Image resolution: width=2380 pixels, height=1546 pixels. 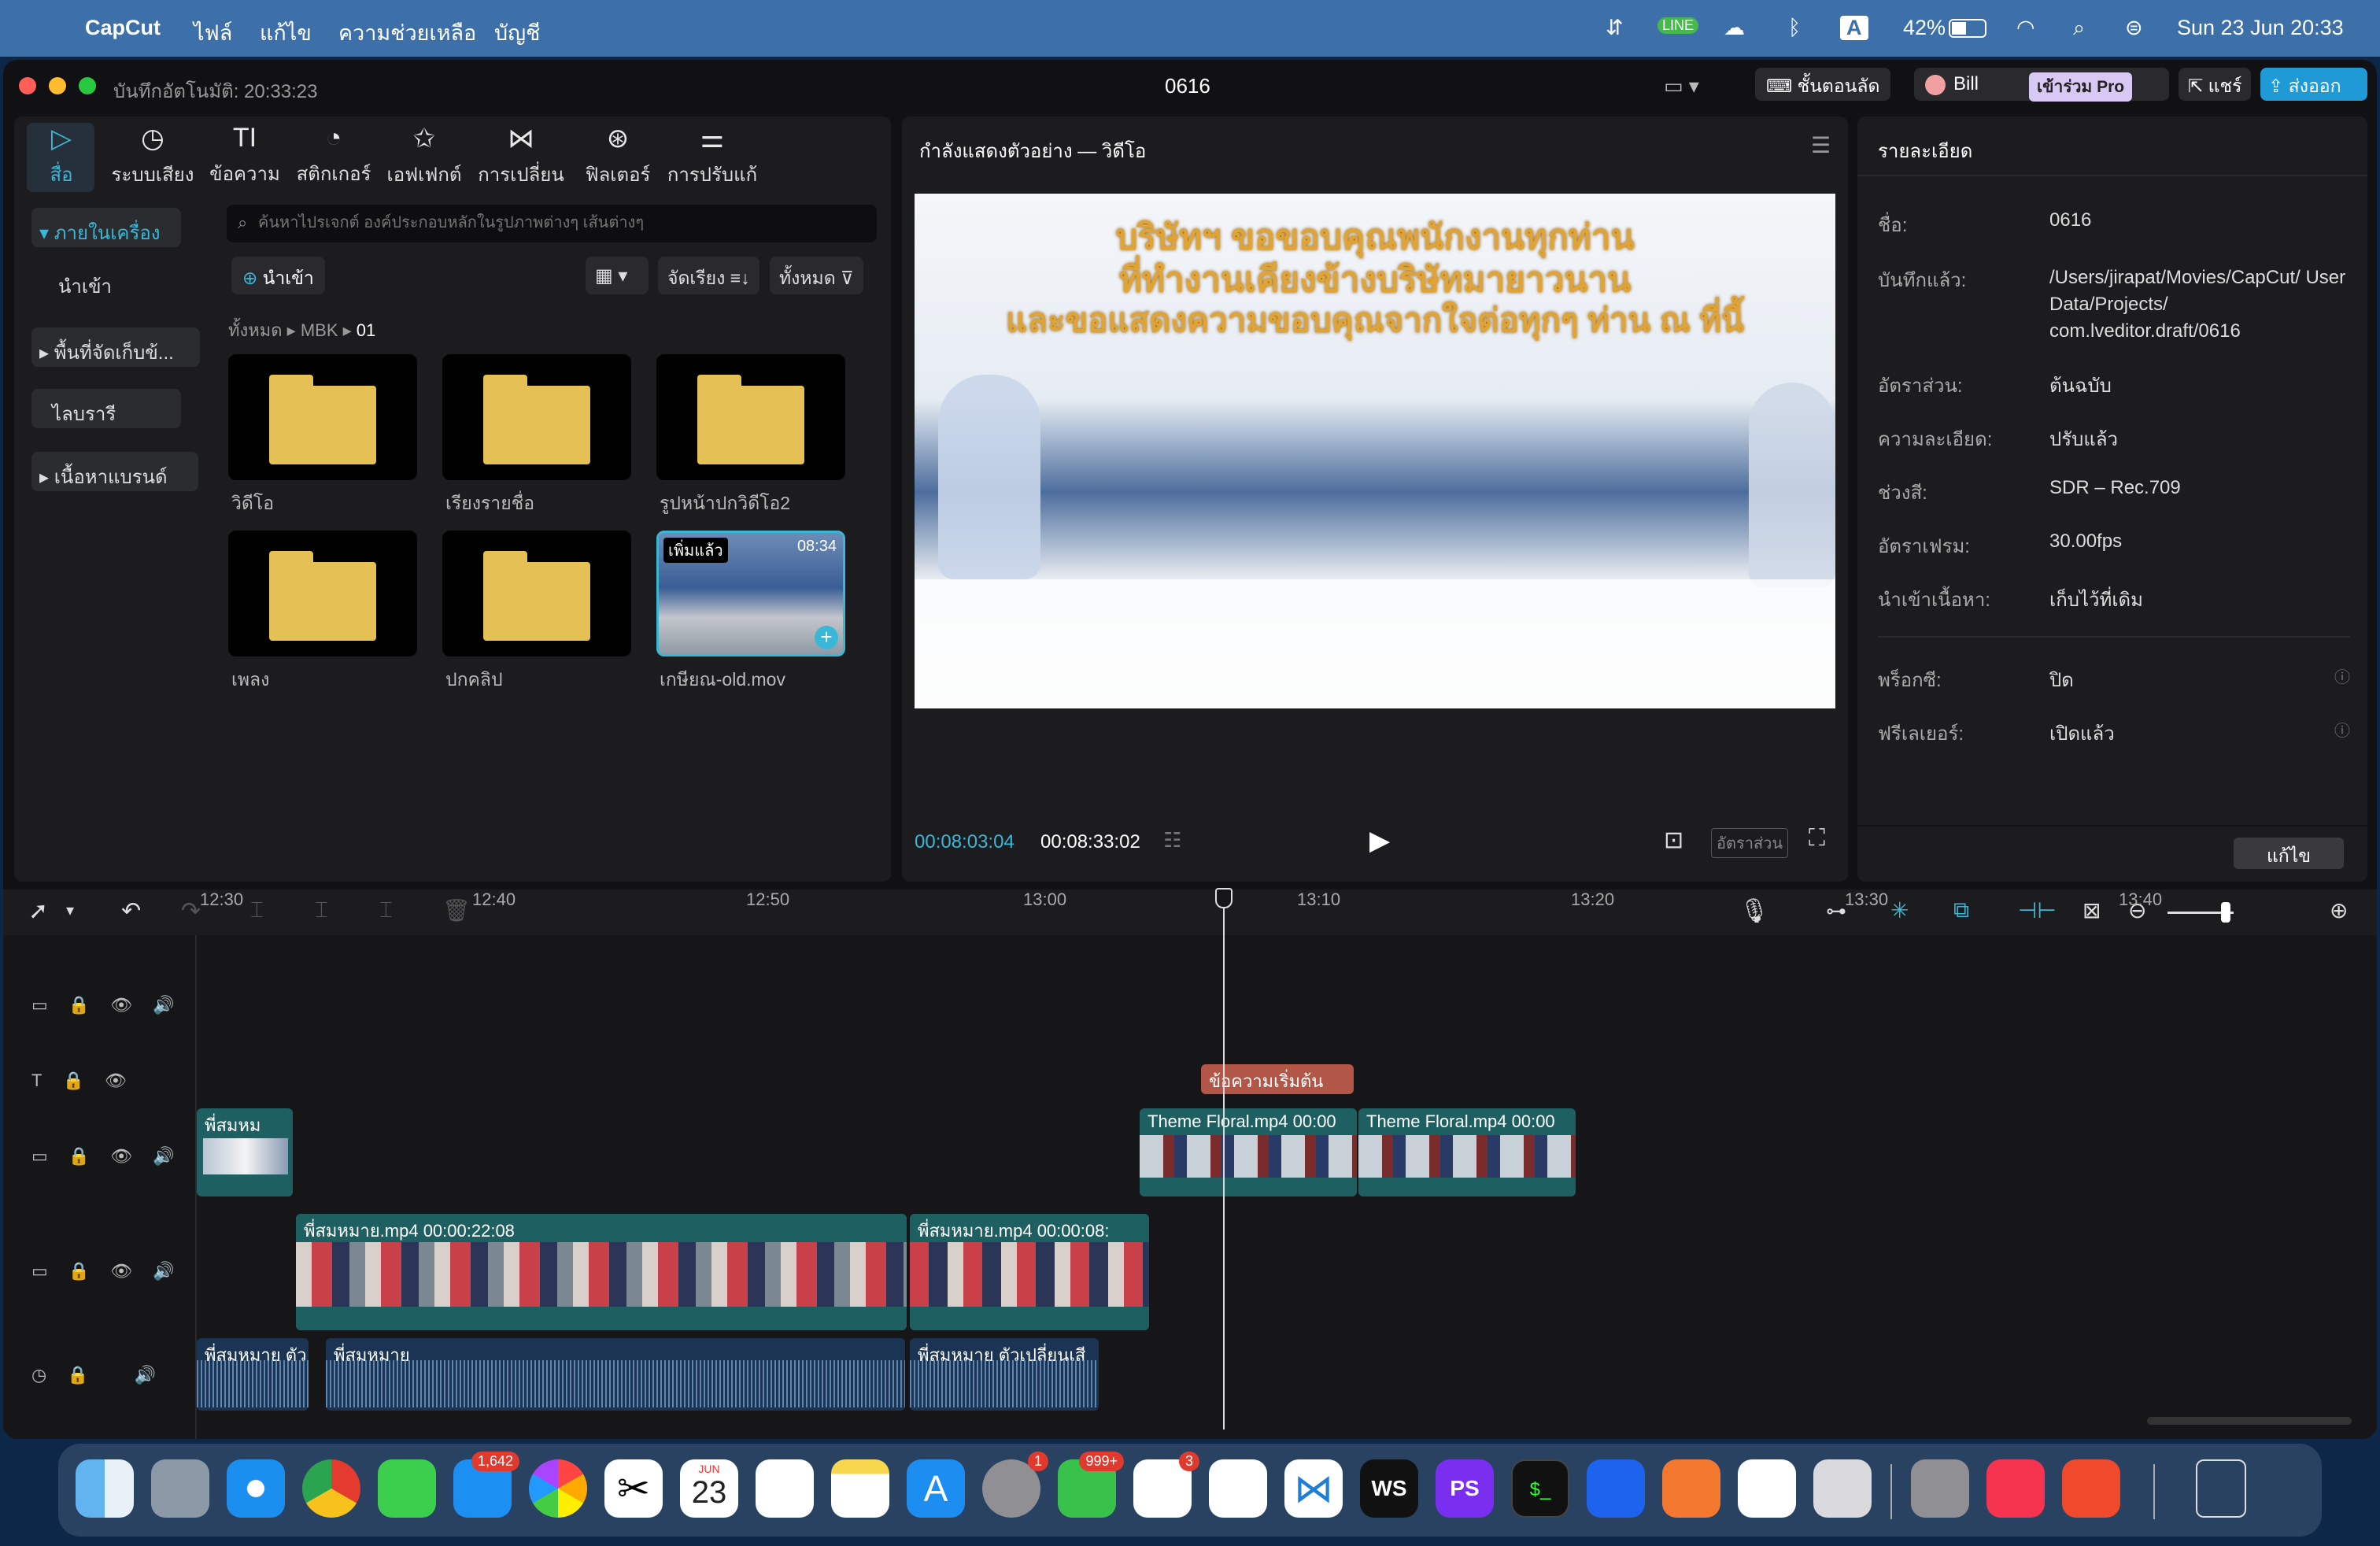 I want to click on main-video-clip: พี่สมหมาย.mp4 00:00:08:, so click(x=1029, y=1272).